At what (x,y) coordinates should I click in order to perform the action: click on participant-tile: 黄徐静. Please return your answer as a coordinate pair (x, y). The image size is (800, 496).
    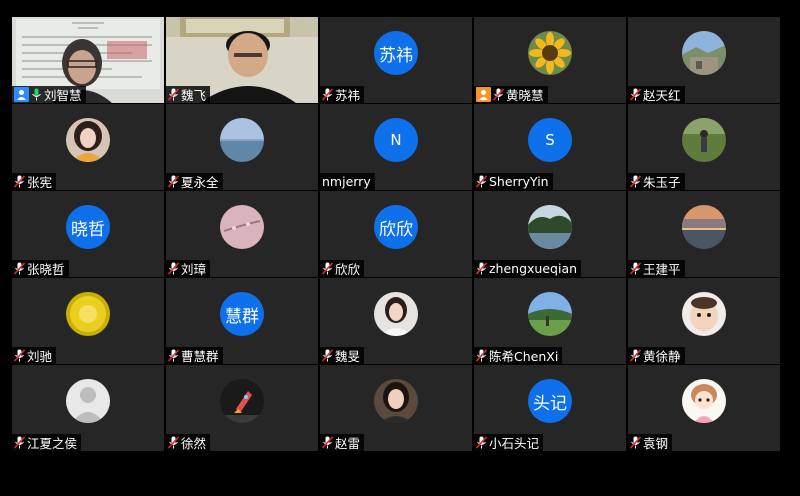
    Looking at the image, I should click on (704, 321).